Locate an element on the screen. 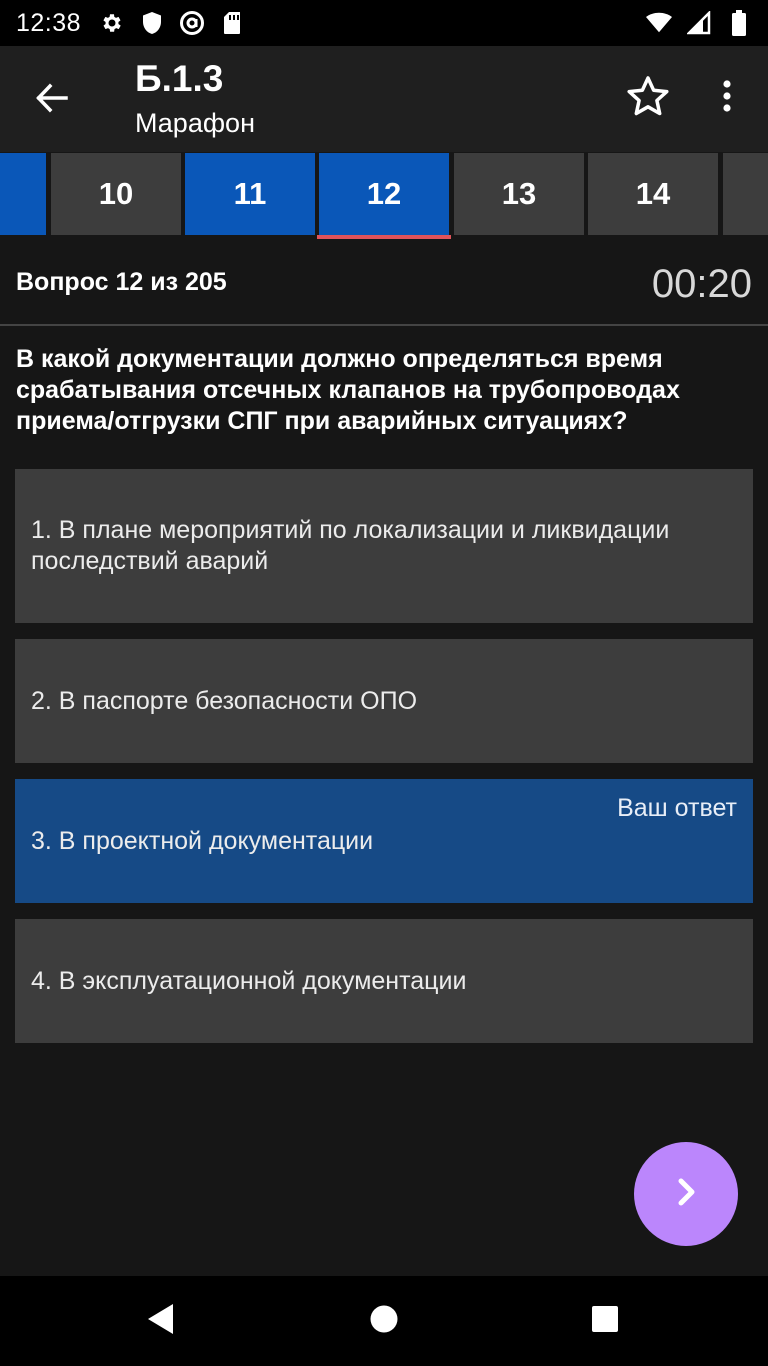 The image size is (768, 1366). nav-back-button is located at coordinates (161, 1321).